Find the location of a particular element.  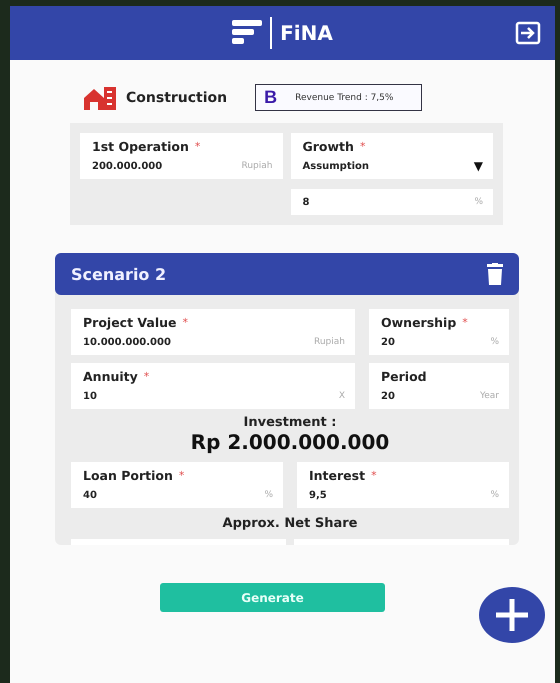

logout-icon is located at coordinates (528, 33).